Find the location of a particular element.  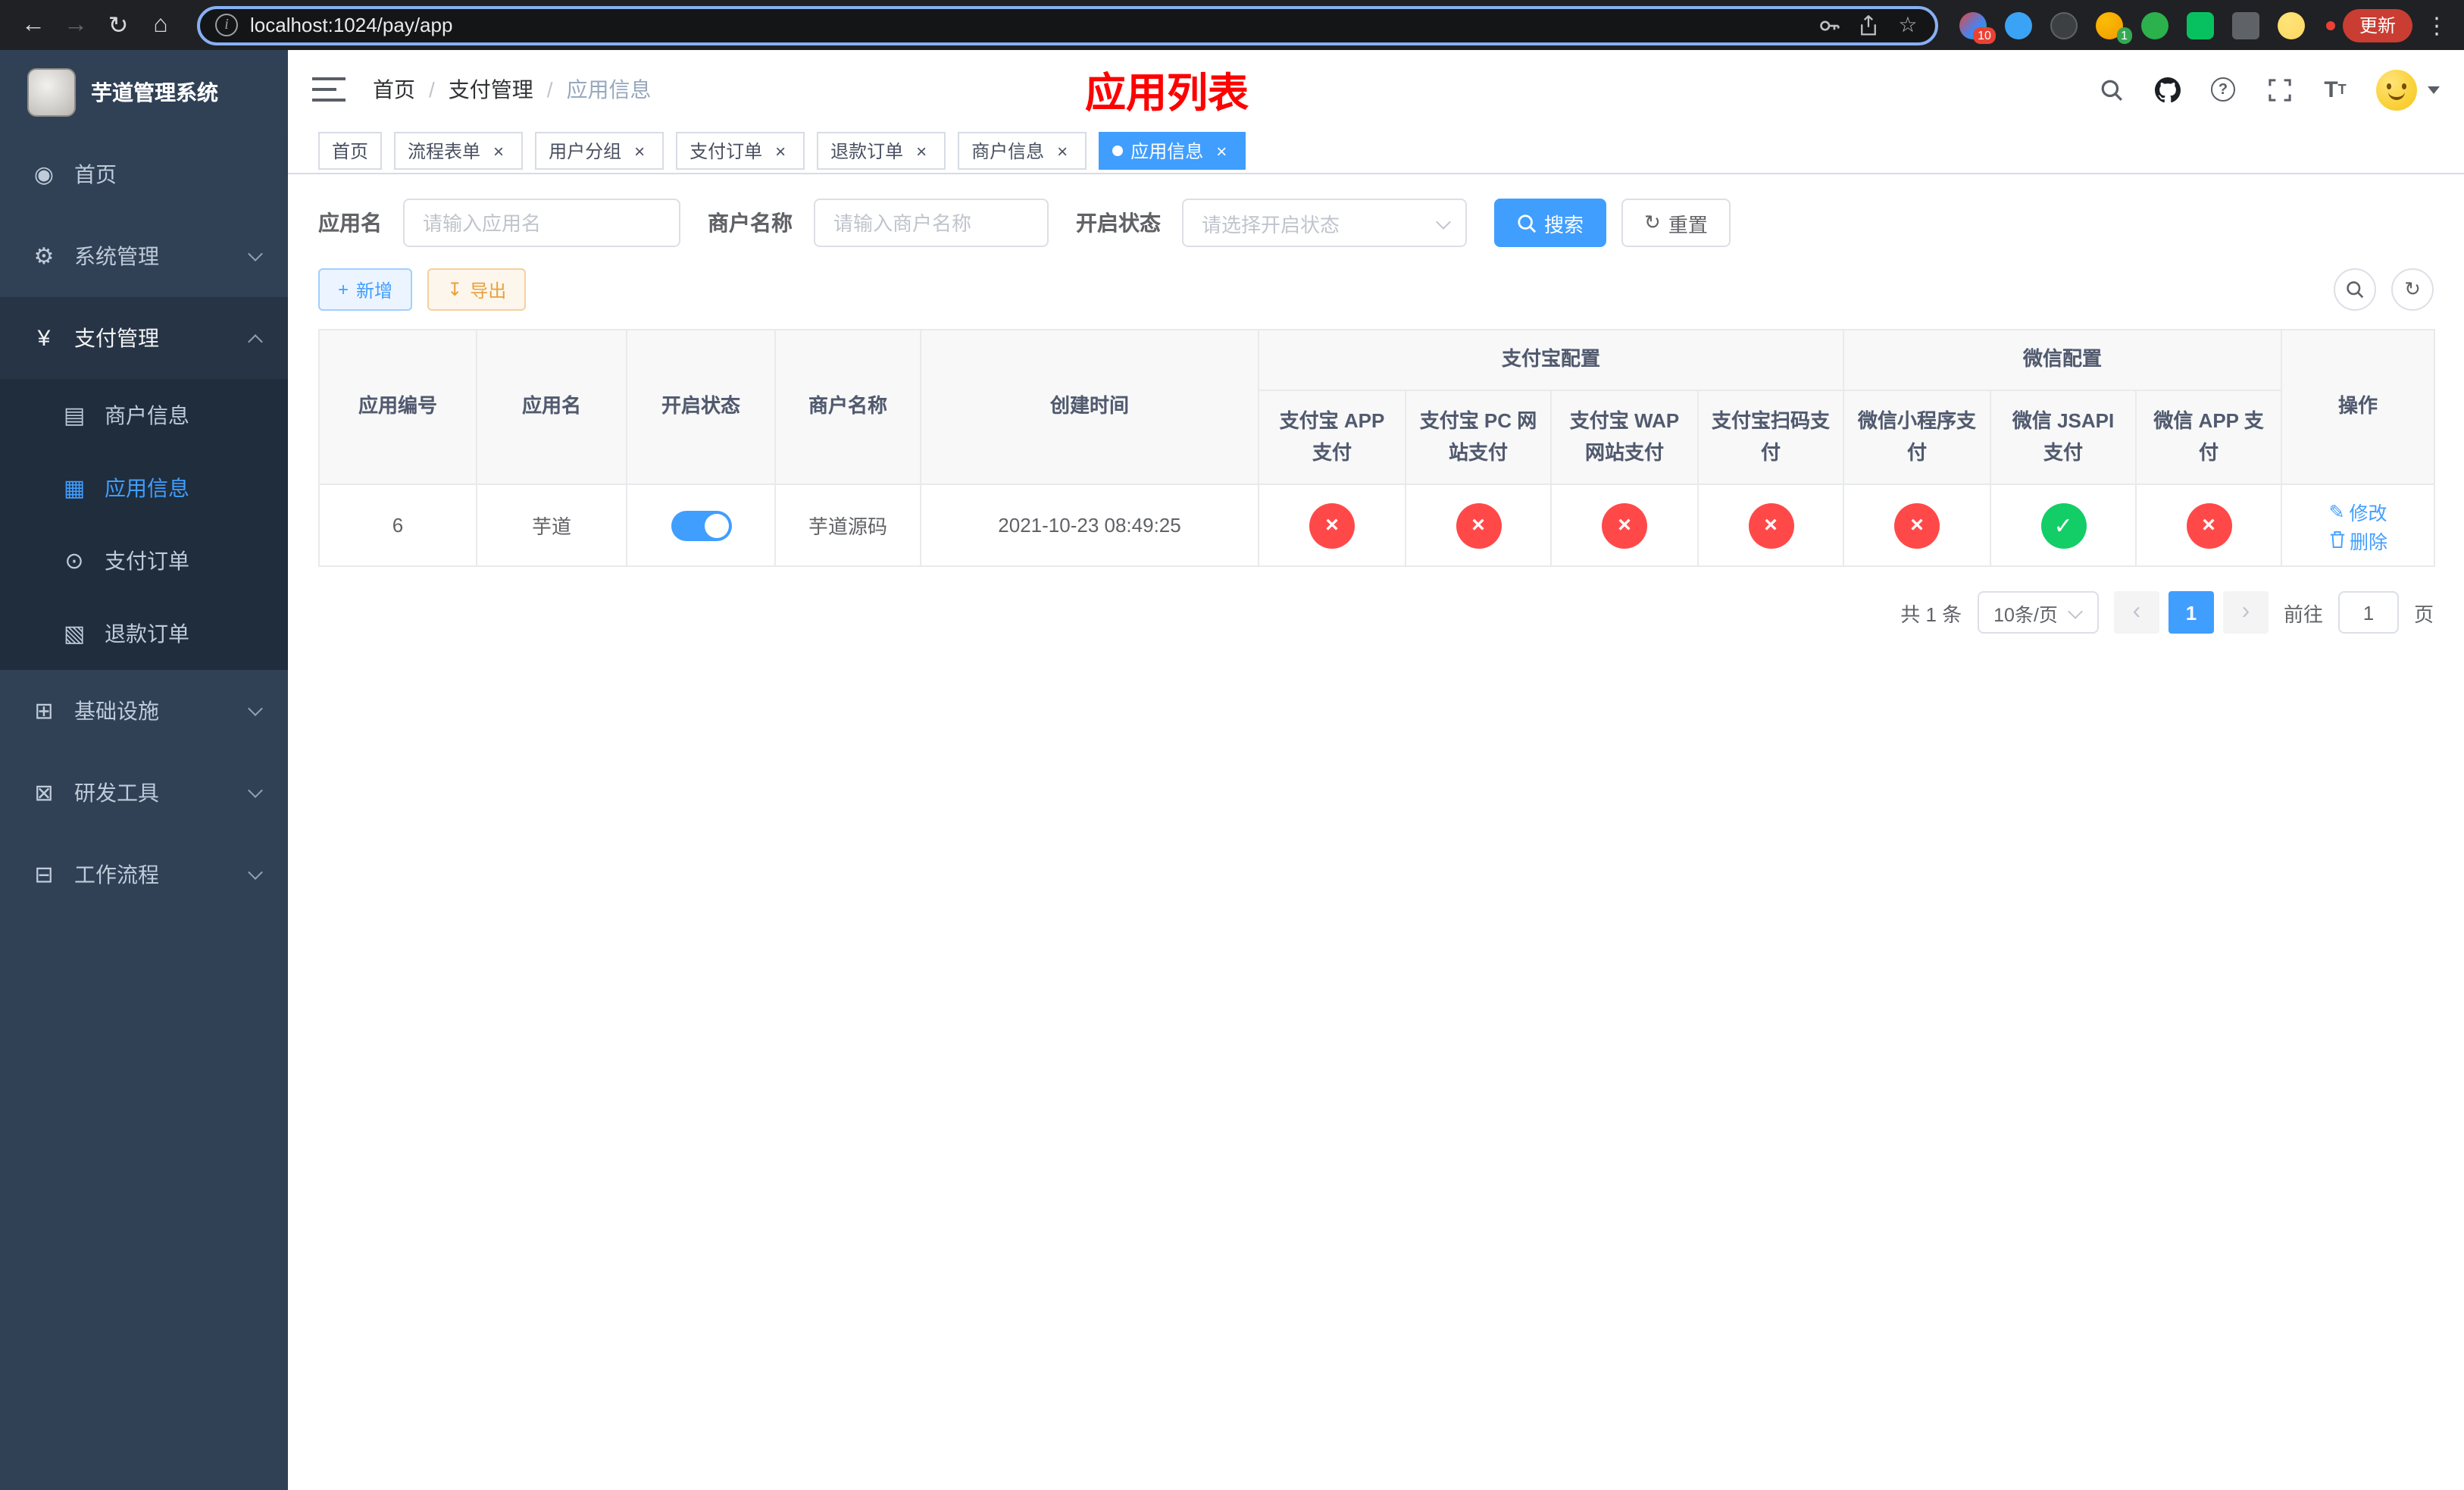

breadcrumb-home: 首页 is located at coordinates (394, 89).